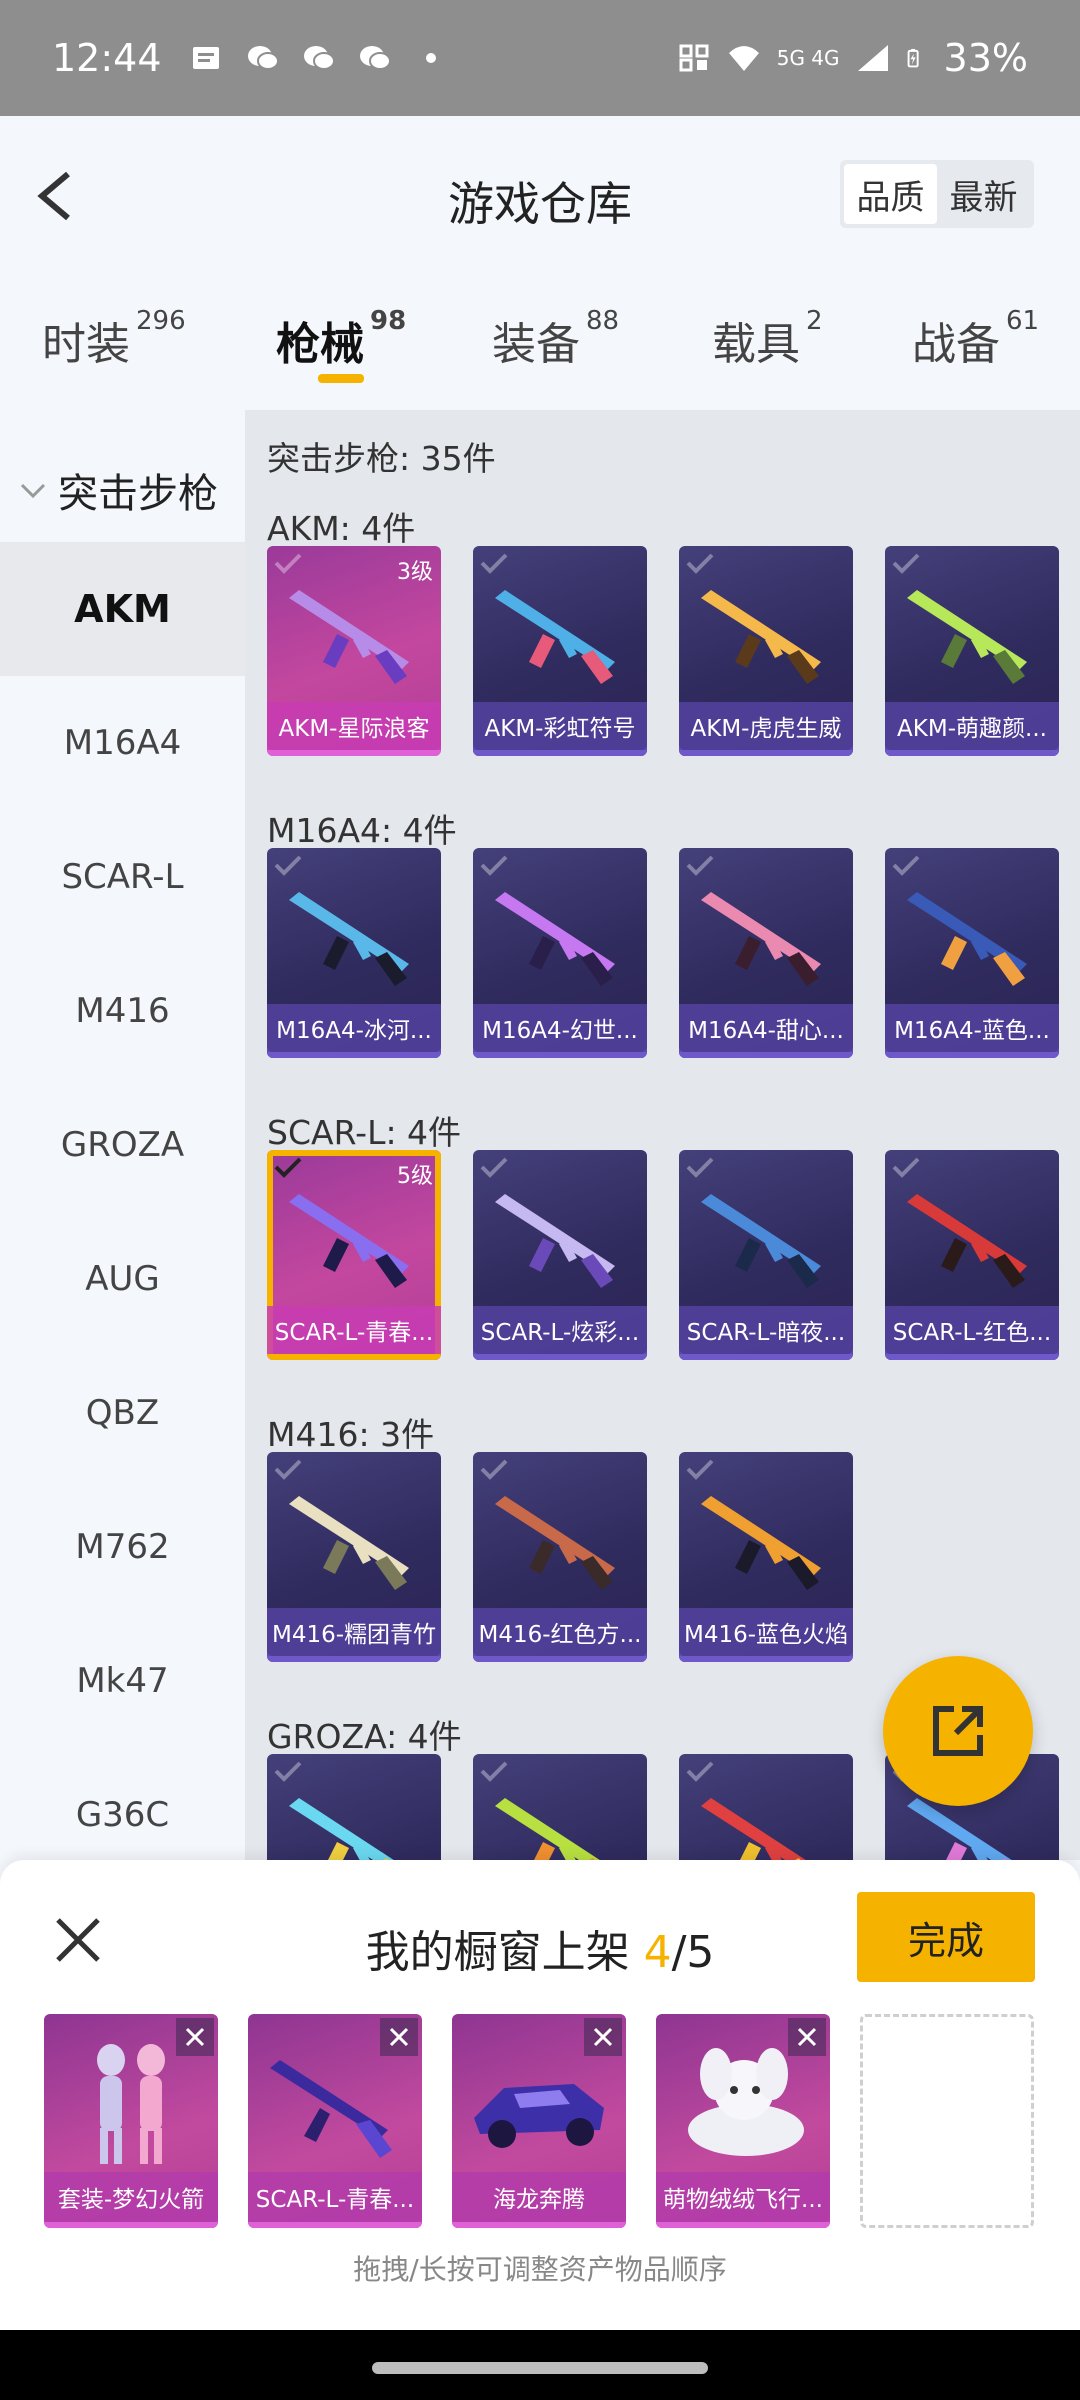 The width and height of the screenshot is (1080, 2400). Describe the element at coordinates (890, 194) in the screenshot. I see `sort-quality-button: 品质` at that location.